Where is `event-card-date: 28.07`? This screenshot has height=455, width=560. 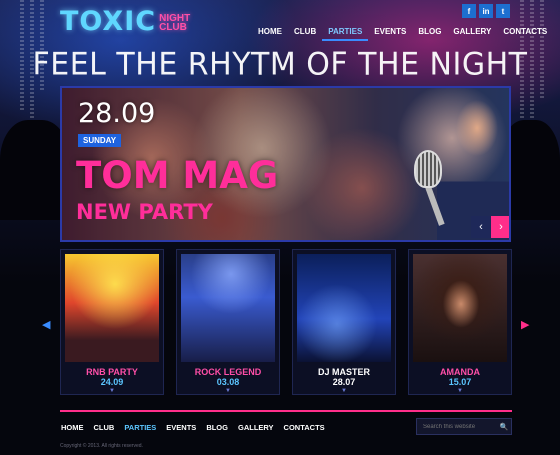
event-card-date: 28.07 is located at coordinates (344, 382).